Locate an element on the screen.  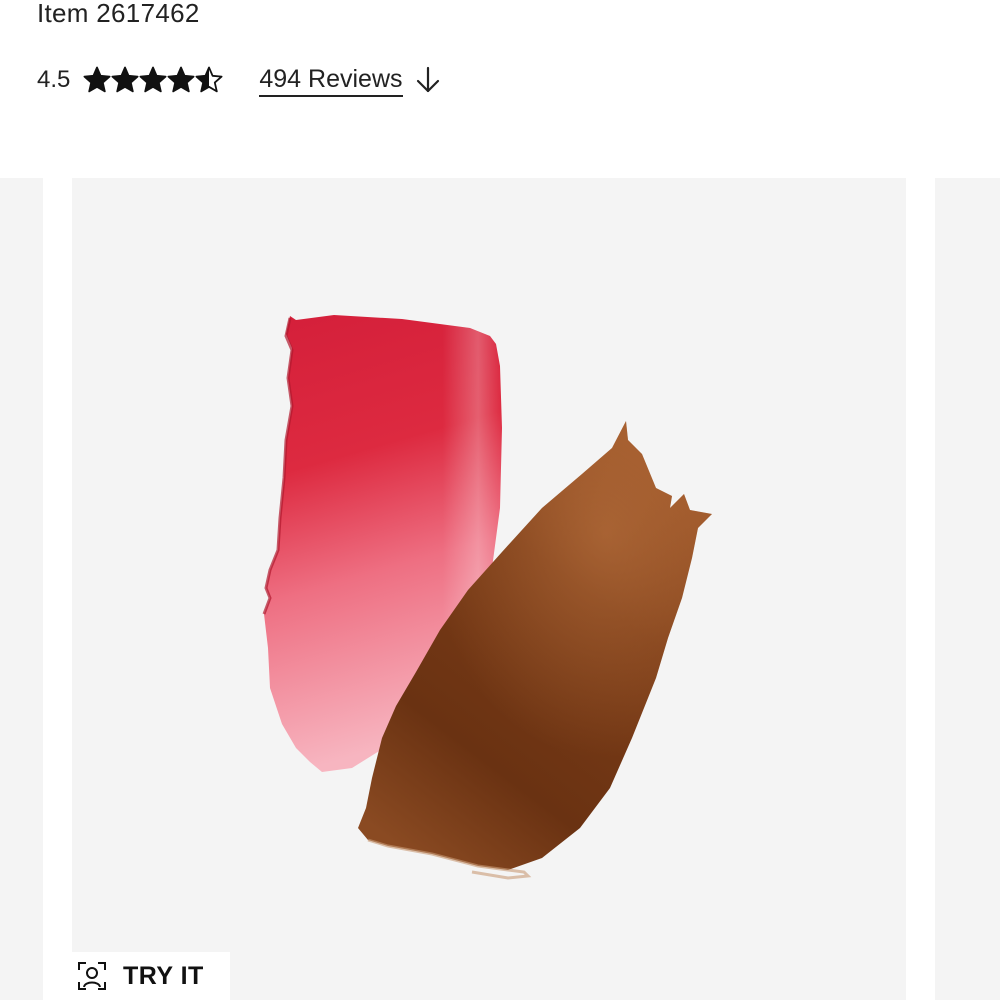
face-scan-icon is located at coordinates (92, 976).